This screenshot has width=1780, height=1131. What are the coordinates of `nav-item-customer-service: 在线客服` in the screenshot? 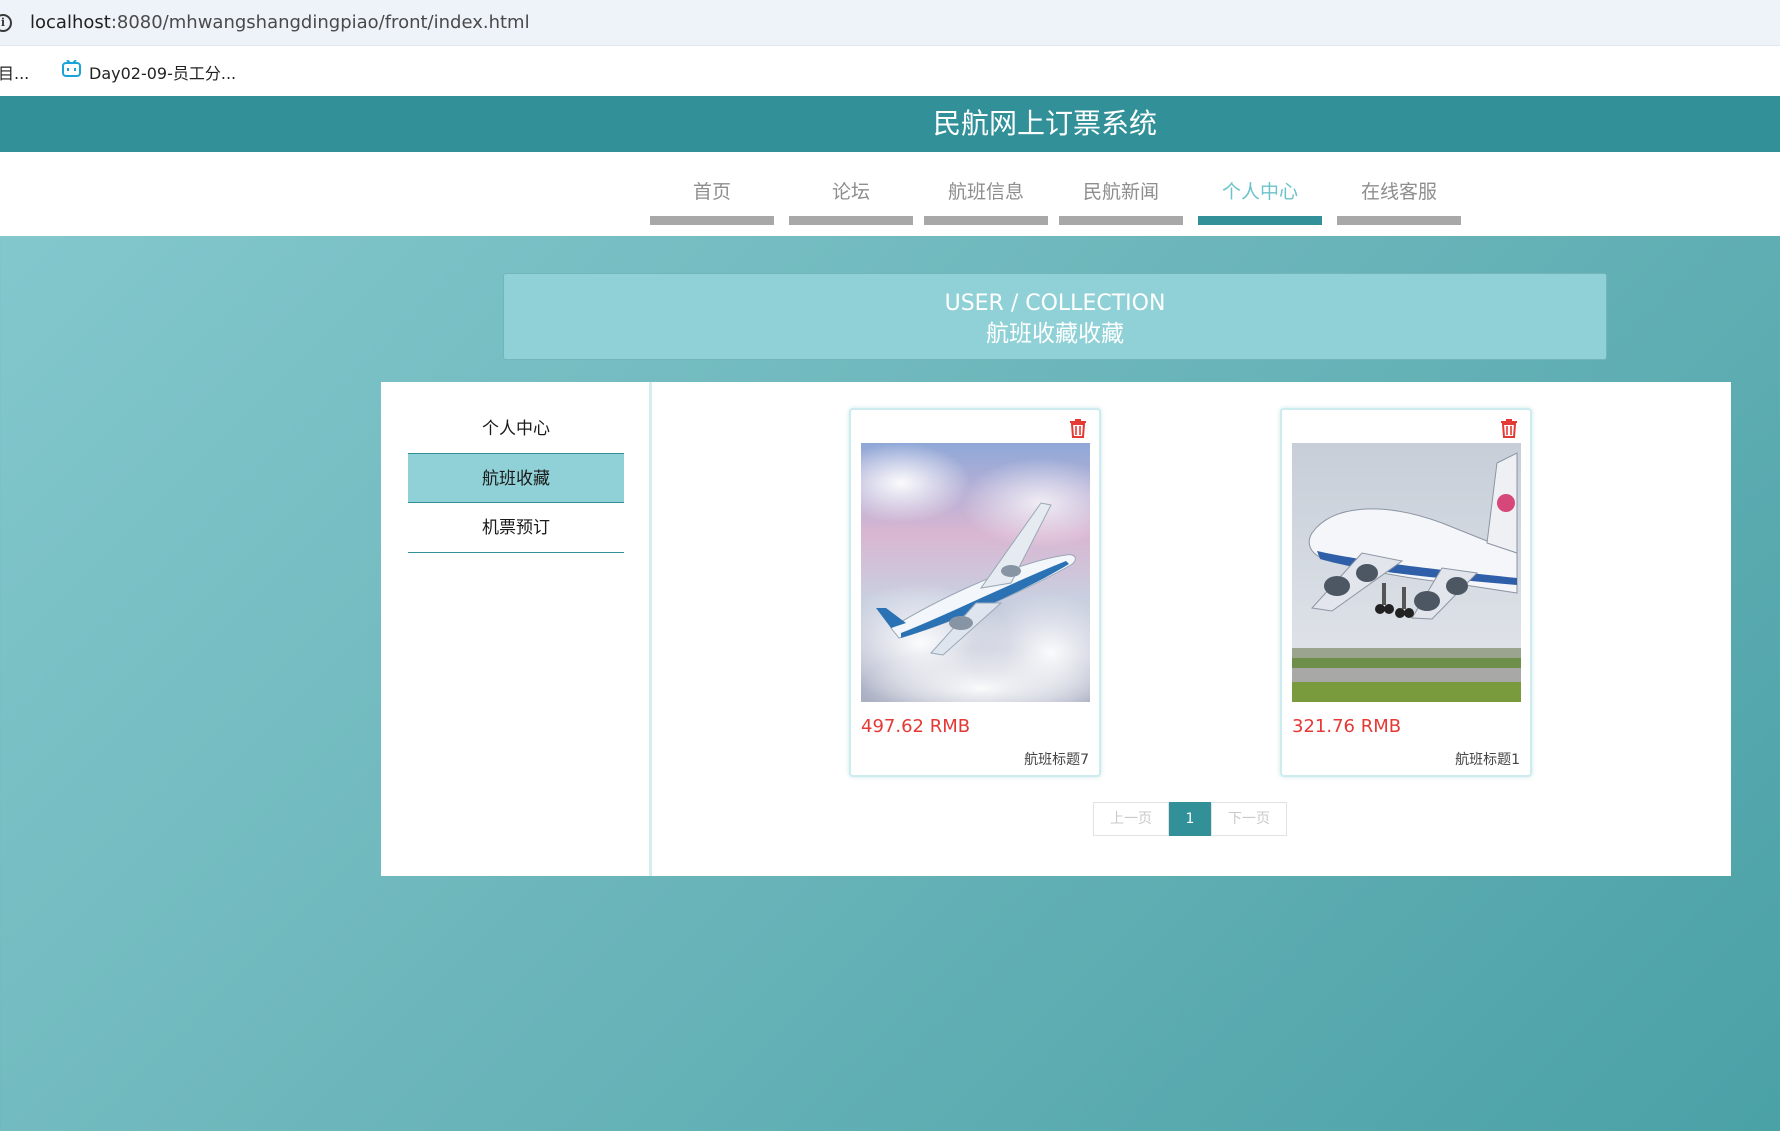 It's located at (1399, 201).